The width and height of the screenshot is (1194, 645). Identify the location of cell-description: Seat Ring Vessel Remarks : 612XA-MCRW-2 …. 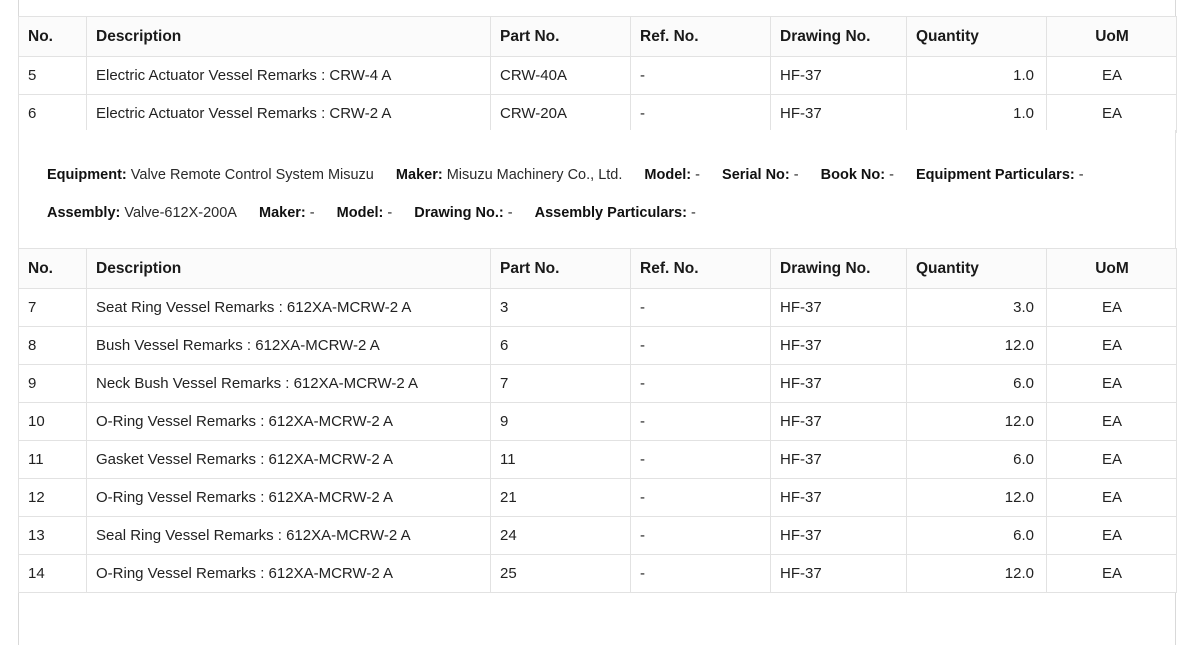
(288, 307).